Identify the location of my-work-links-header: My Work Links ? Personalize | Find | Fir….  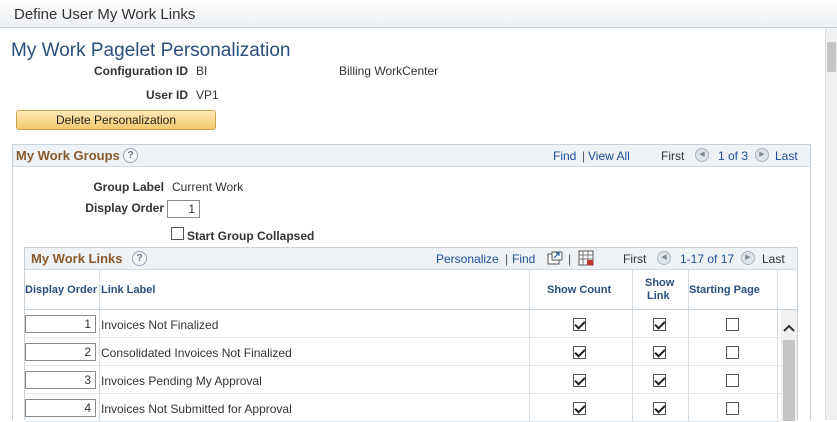
(411, 259).